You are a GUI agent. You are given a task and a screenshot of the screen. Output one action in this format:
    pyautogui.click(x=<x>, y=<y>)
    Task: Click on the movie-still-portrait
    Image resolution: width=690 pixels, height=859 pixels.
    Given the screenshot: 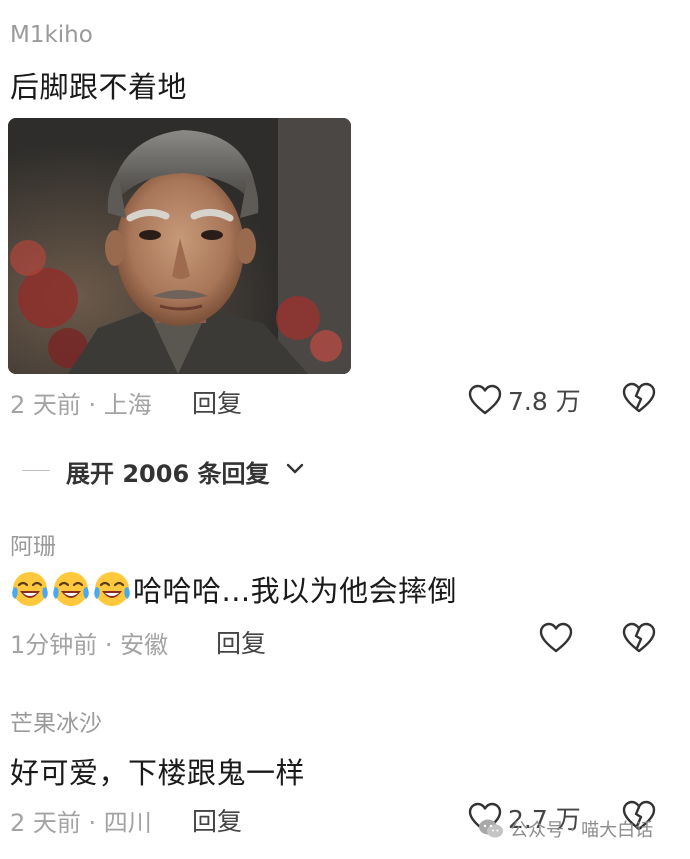 What is the action you would take?
    pyautogui.click(x=179, y=246)
    